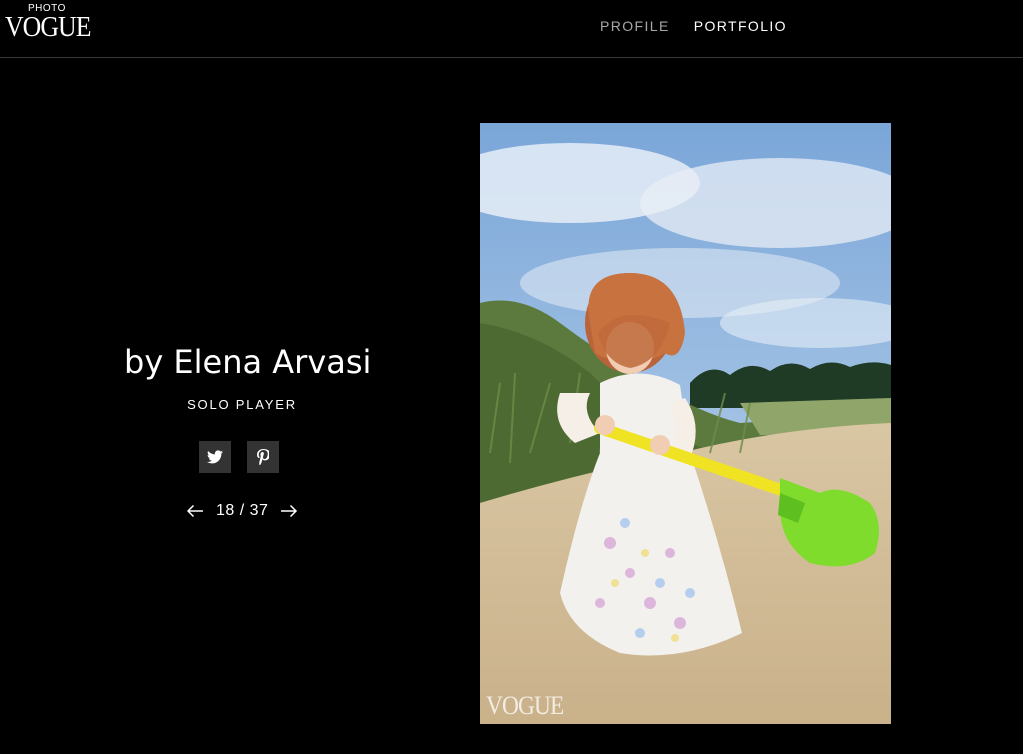 The image size is (1023, 754). What do you see at coordinates (248, 362) in the screenshot?
I see `photographer-credit: by Elena Arvasi` at bounding box center [248, 362].